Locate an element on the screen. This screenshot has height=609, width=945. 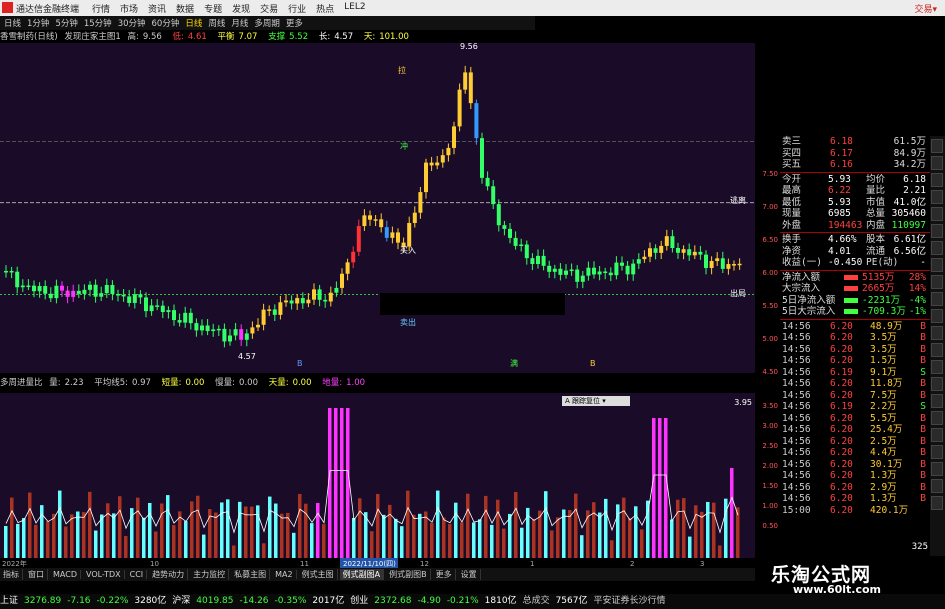
escape-label: 逃离 is located at coordinates (738, 200).